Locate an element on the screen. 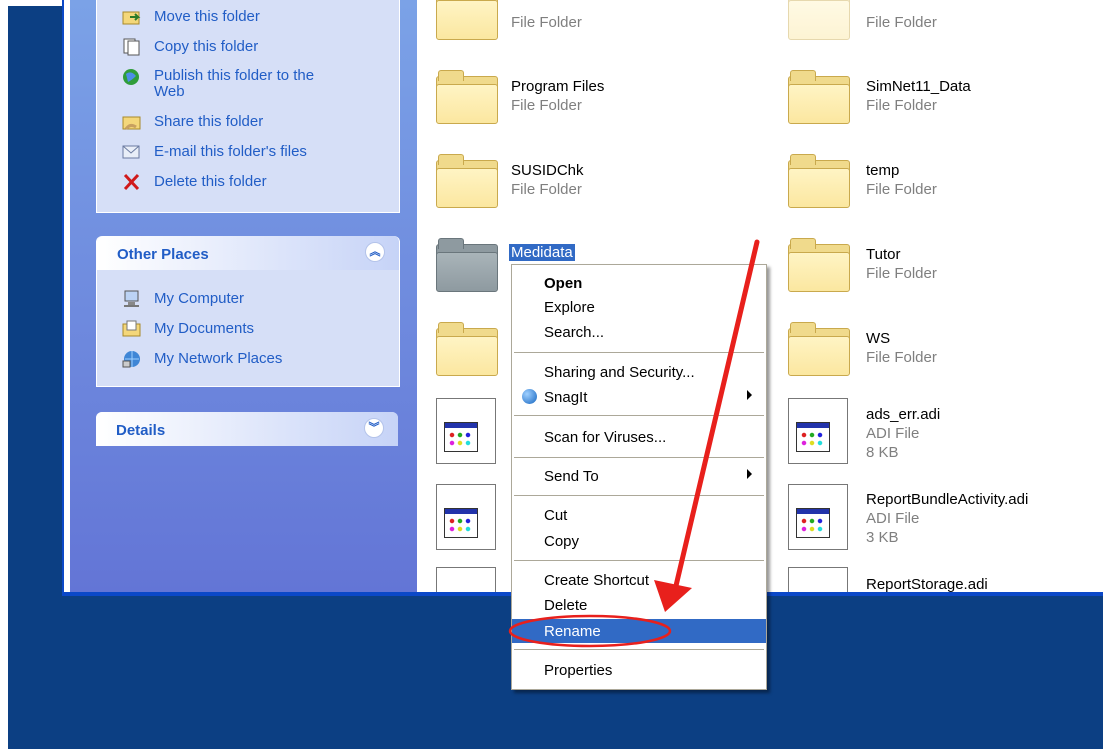 The width and height of the screenshot is (1103, 749). menu-label: Rename is located at coordinates (572, 631).